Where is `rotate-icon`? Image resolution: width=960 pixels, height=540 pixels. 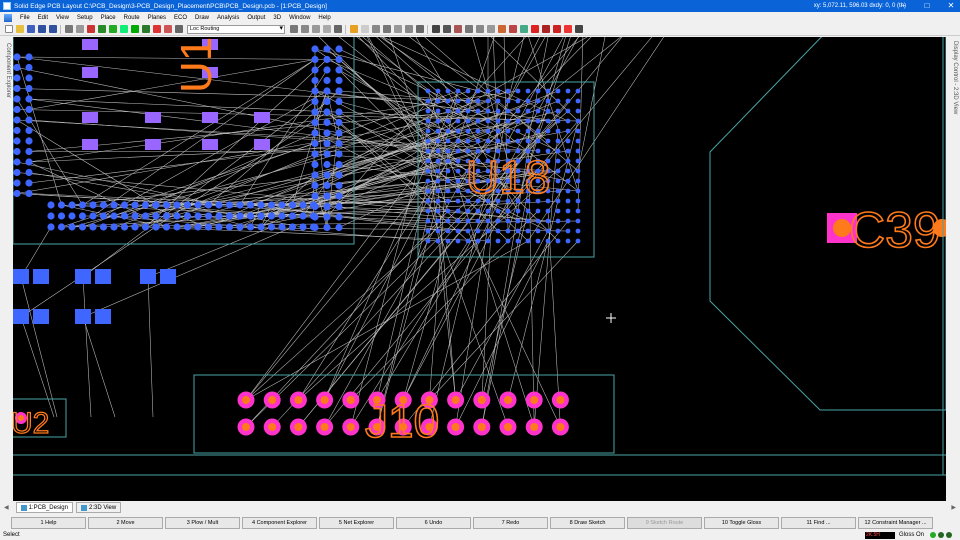
rotate-icon is located at coordinates (90, 29).